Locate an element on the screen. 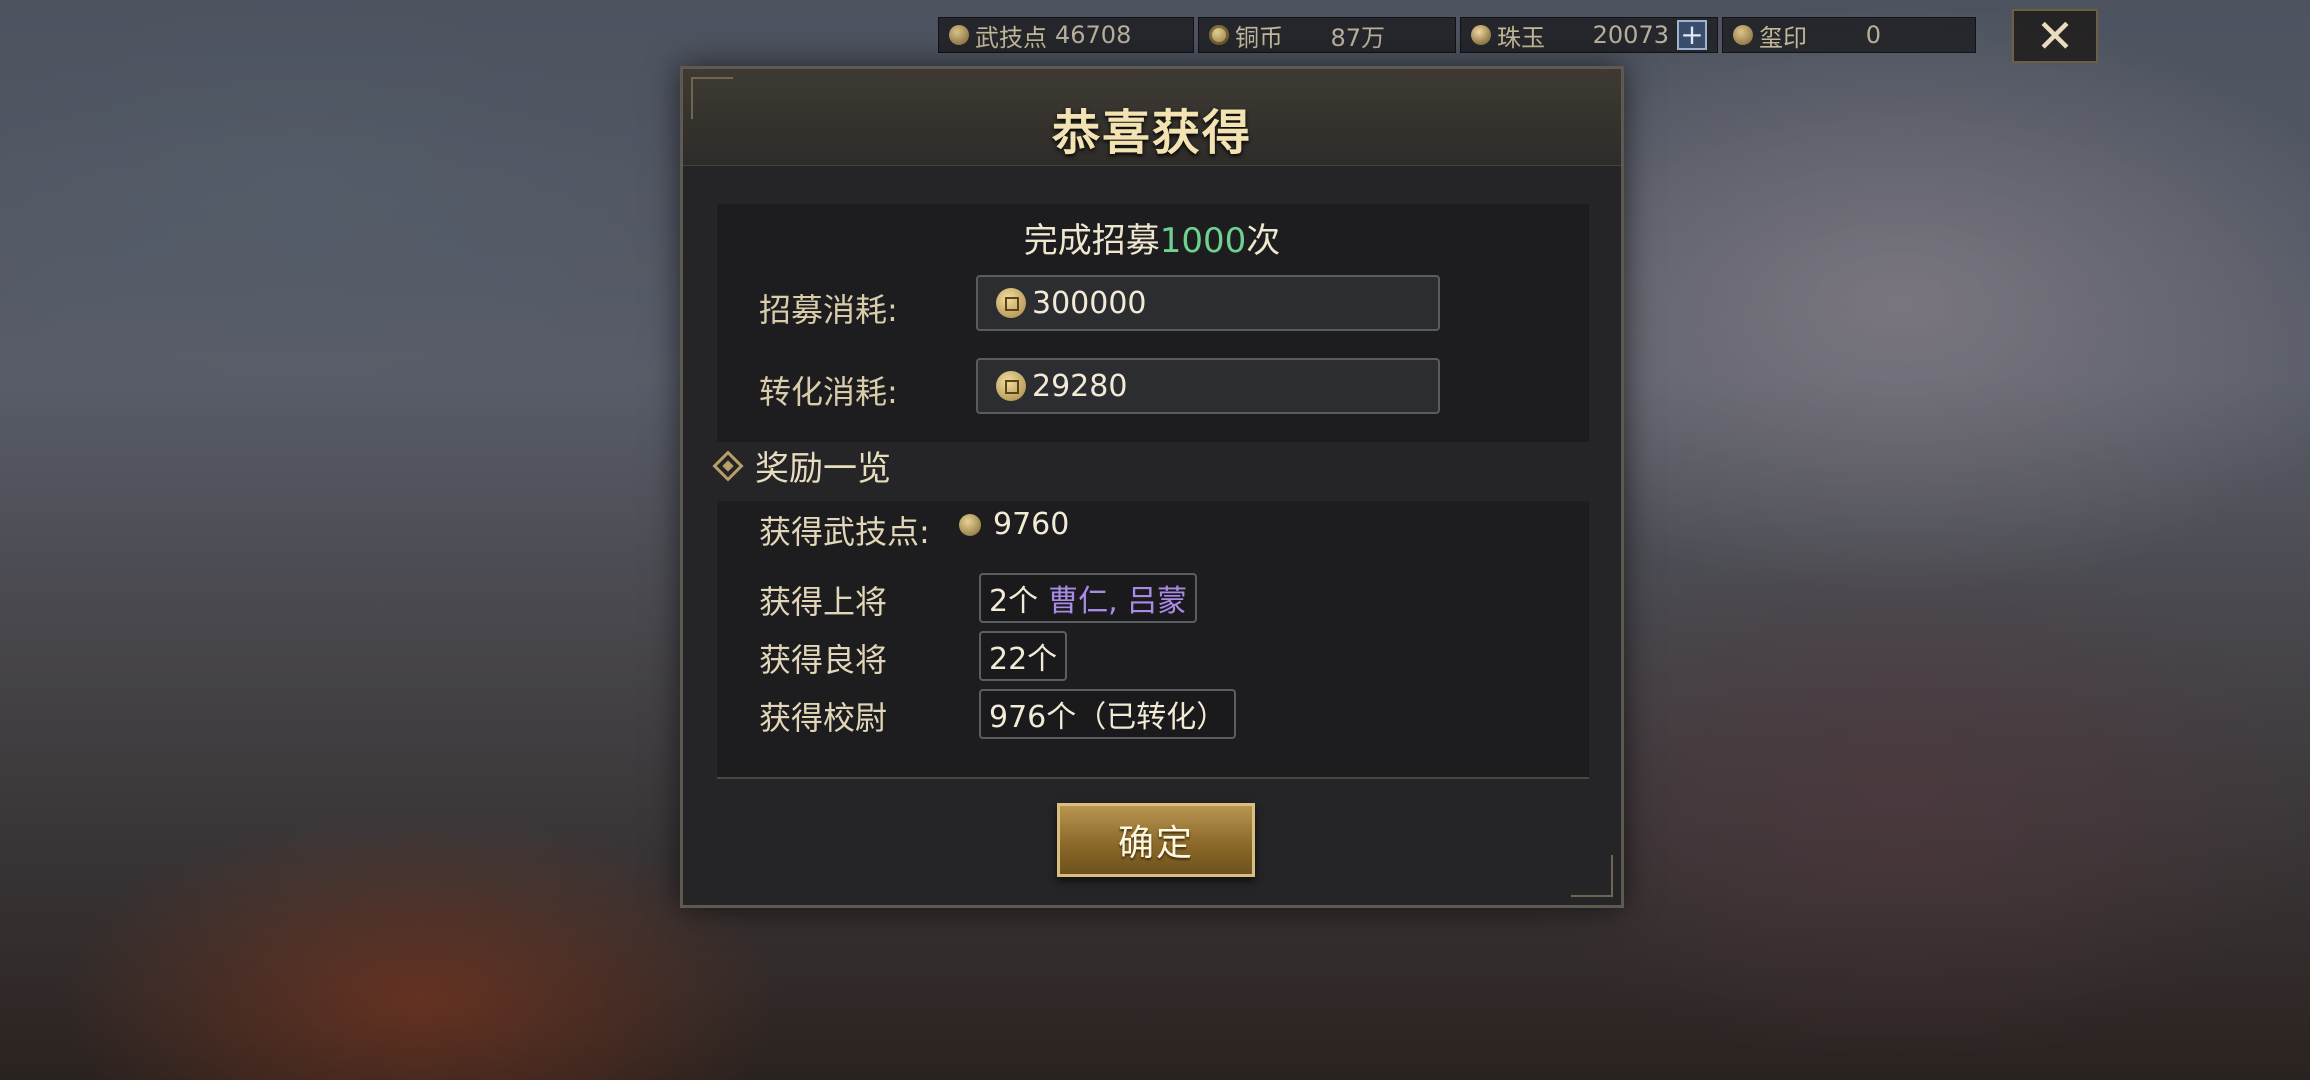  currency-value: 20073 is located at coordinates (1630, 35).